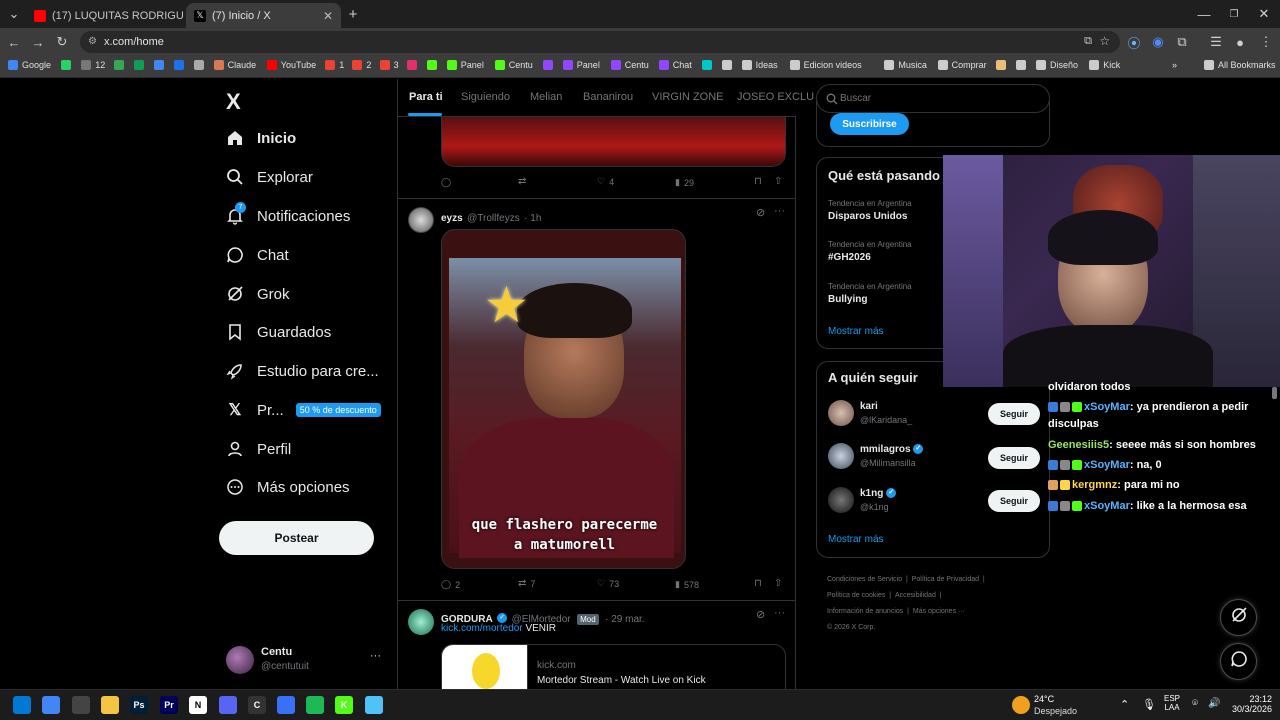 The width and height of the screenshot is (1280, 720). I want to click on trend-item: Tendencia en Argentina #GH2026, so click(870, 251).